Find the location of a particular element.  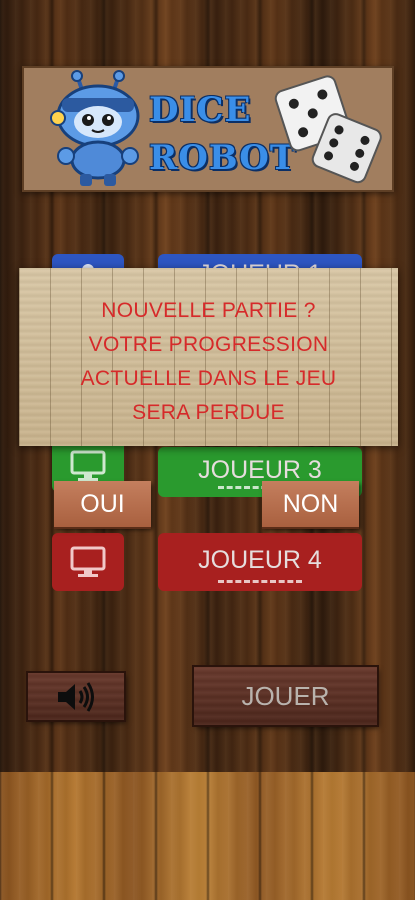

play-button: JOUER is located at coordinates (285, 696).